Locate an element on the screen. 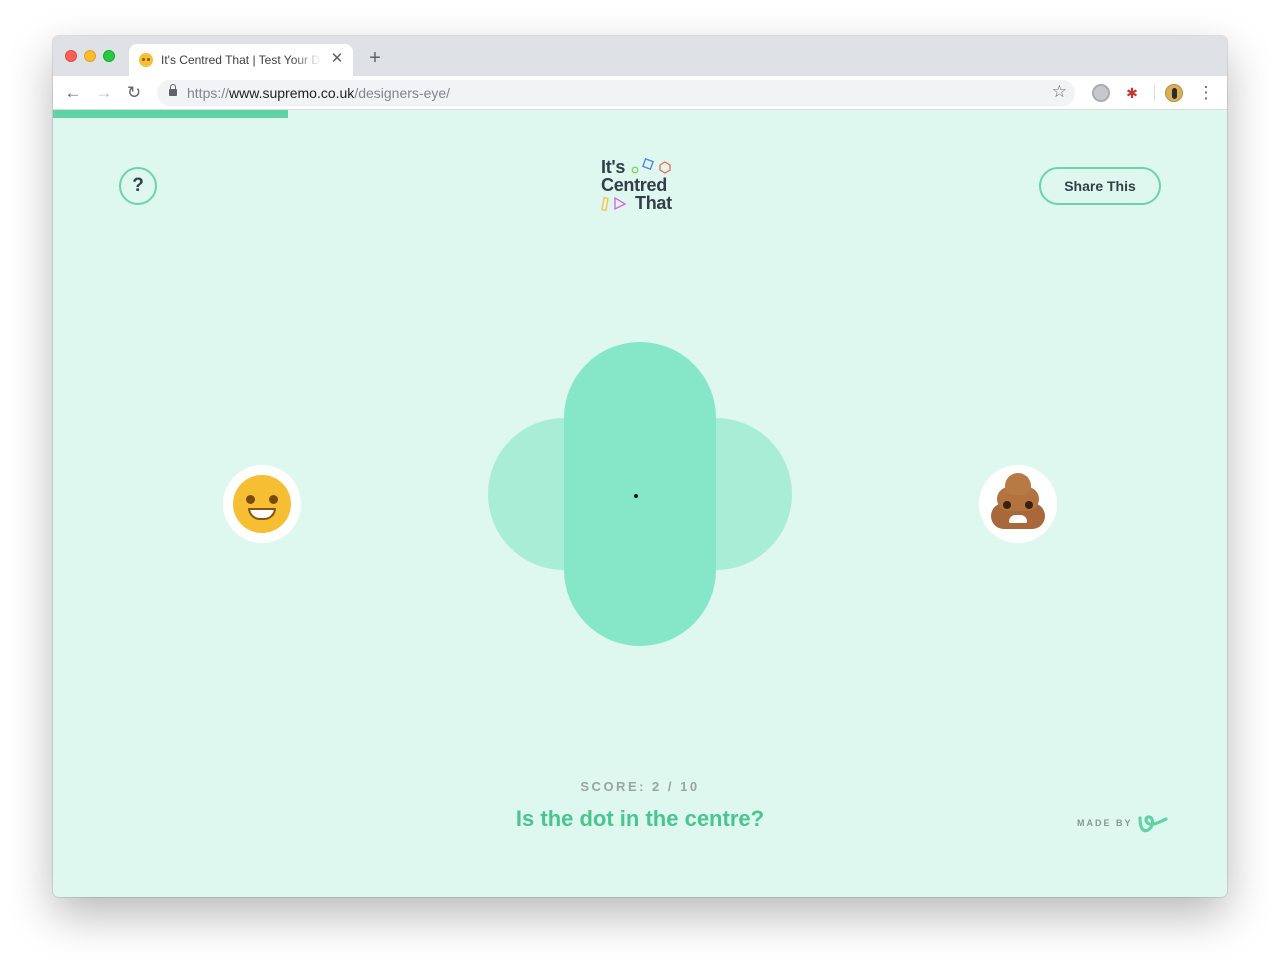 The height and width of the screenshot is (967, 1280). close-window-button is located at coordinates (71, 56).